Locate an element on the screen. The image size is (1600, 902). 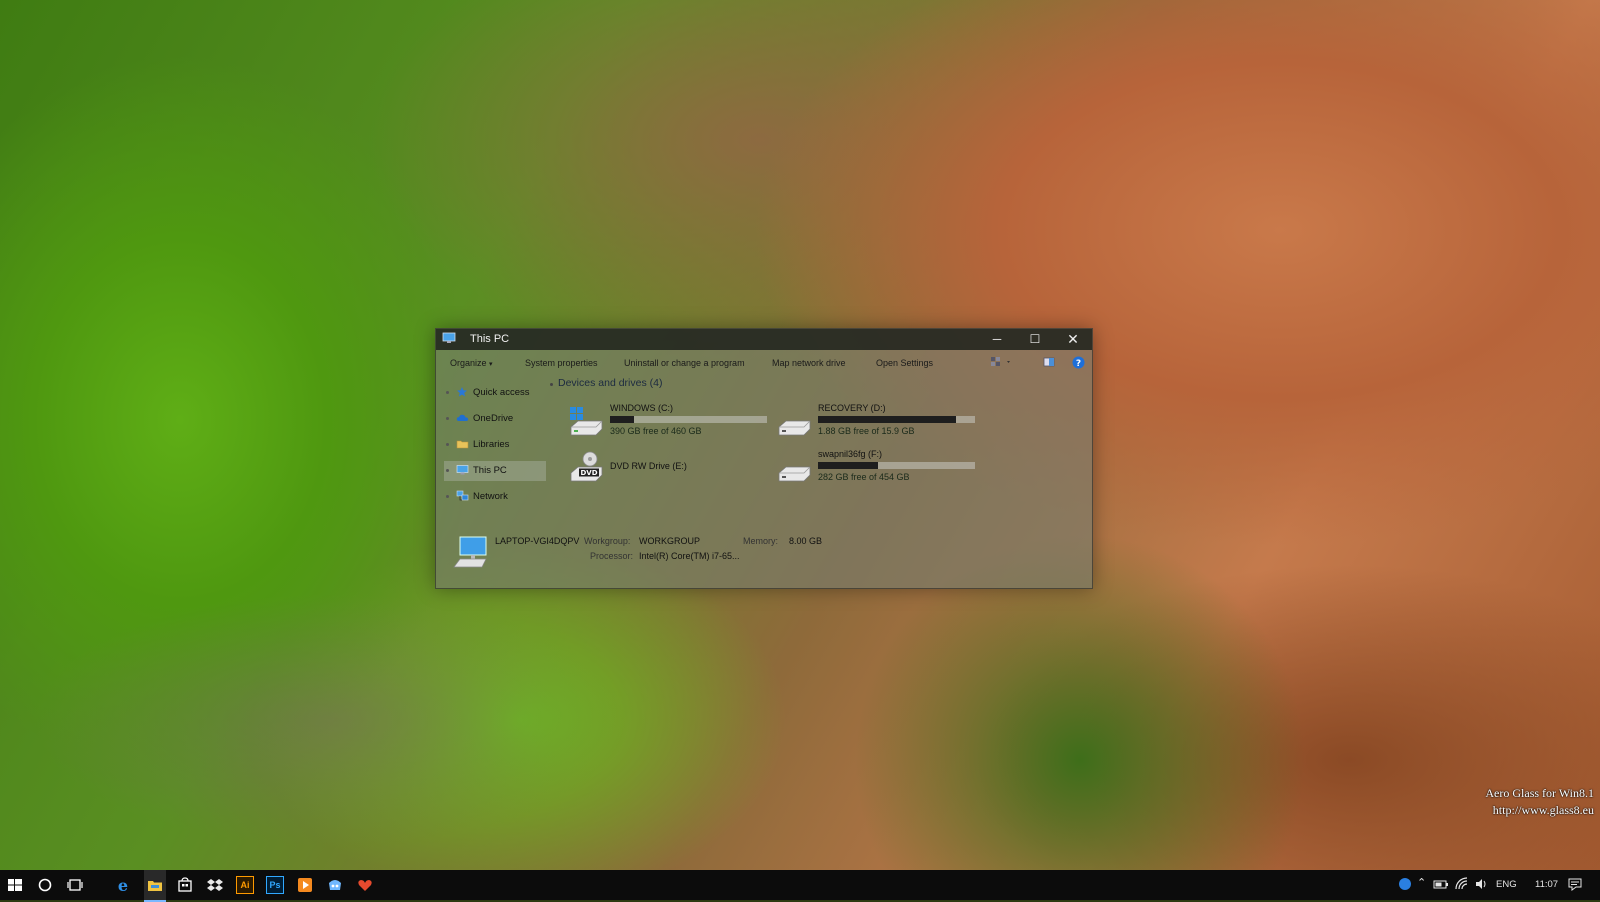
network-icon is located at coordinates (462, 495).